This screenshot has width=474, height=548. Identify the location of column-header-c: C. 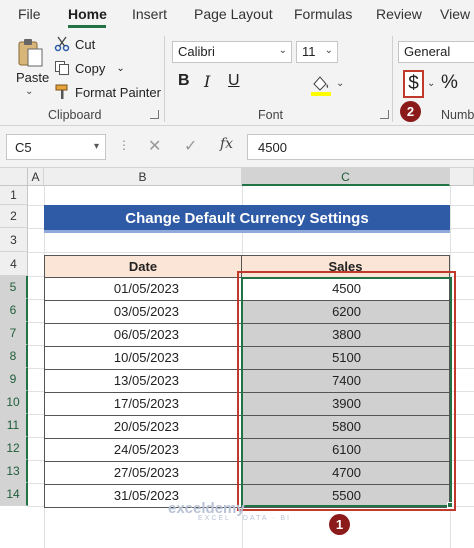
(346, 177).